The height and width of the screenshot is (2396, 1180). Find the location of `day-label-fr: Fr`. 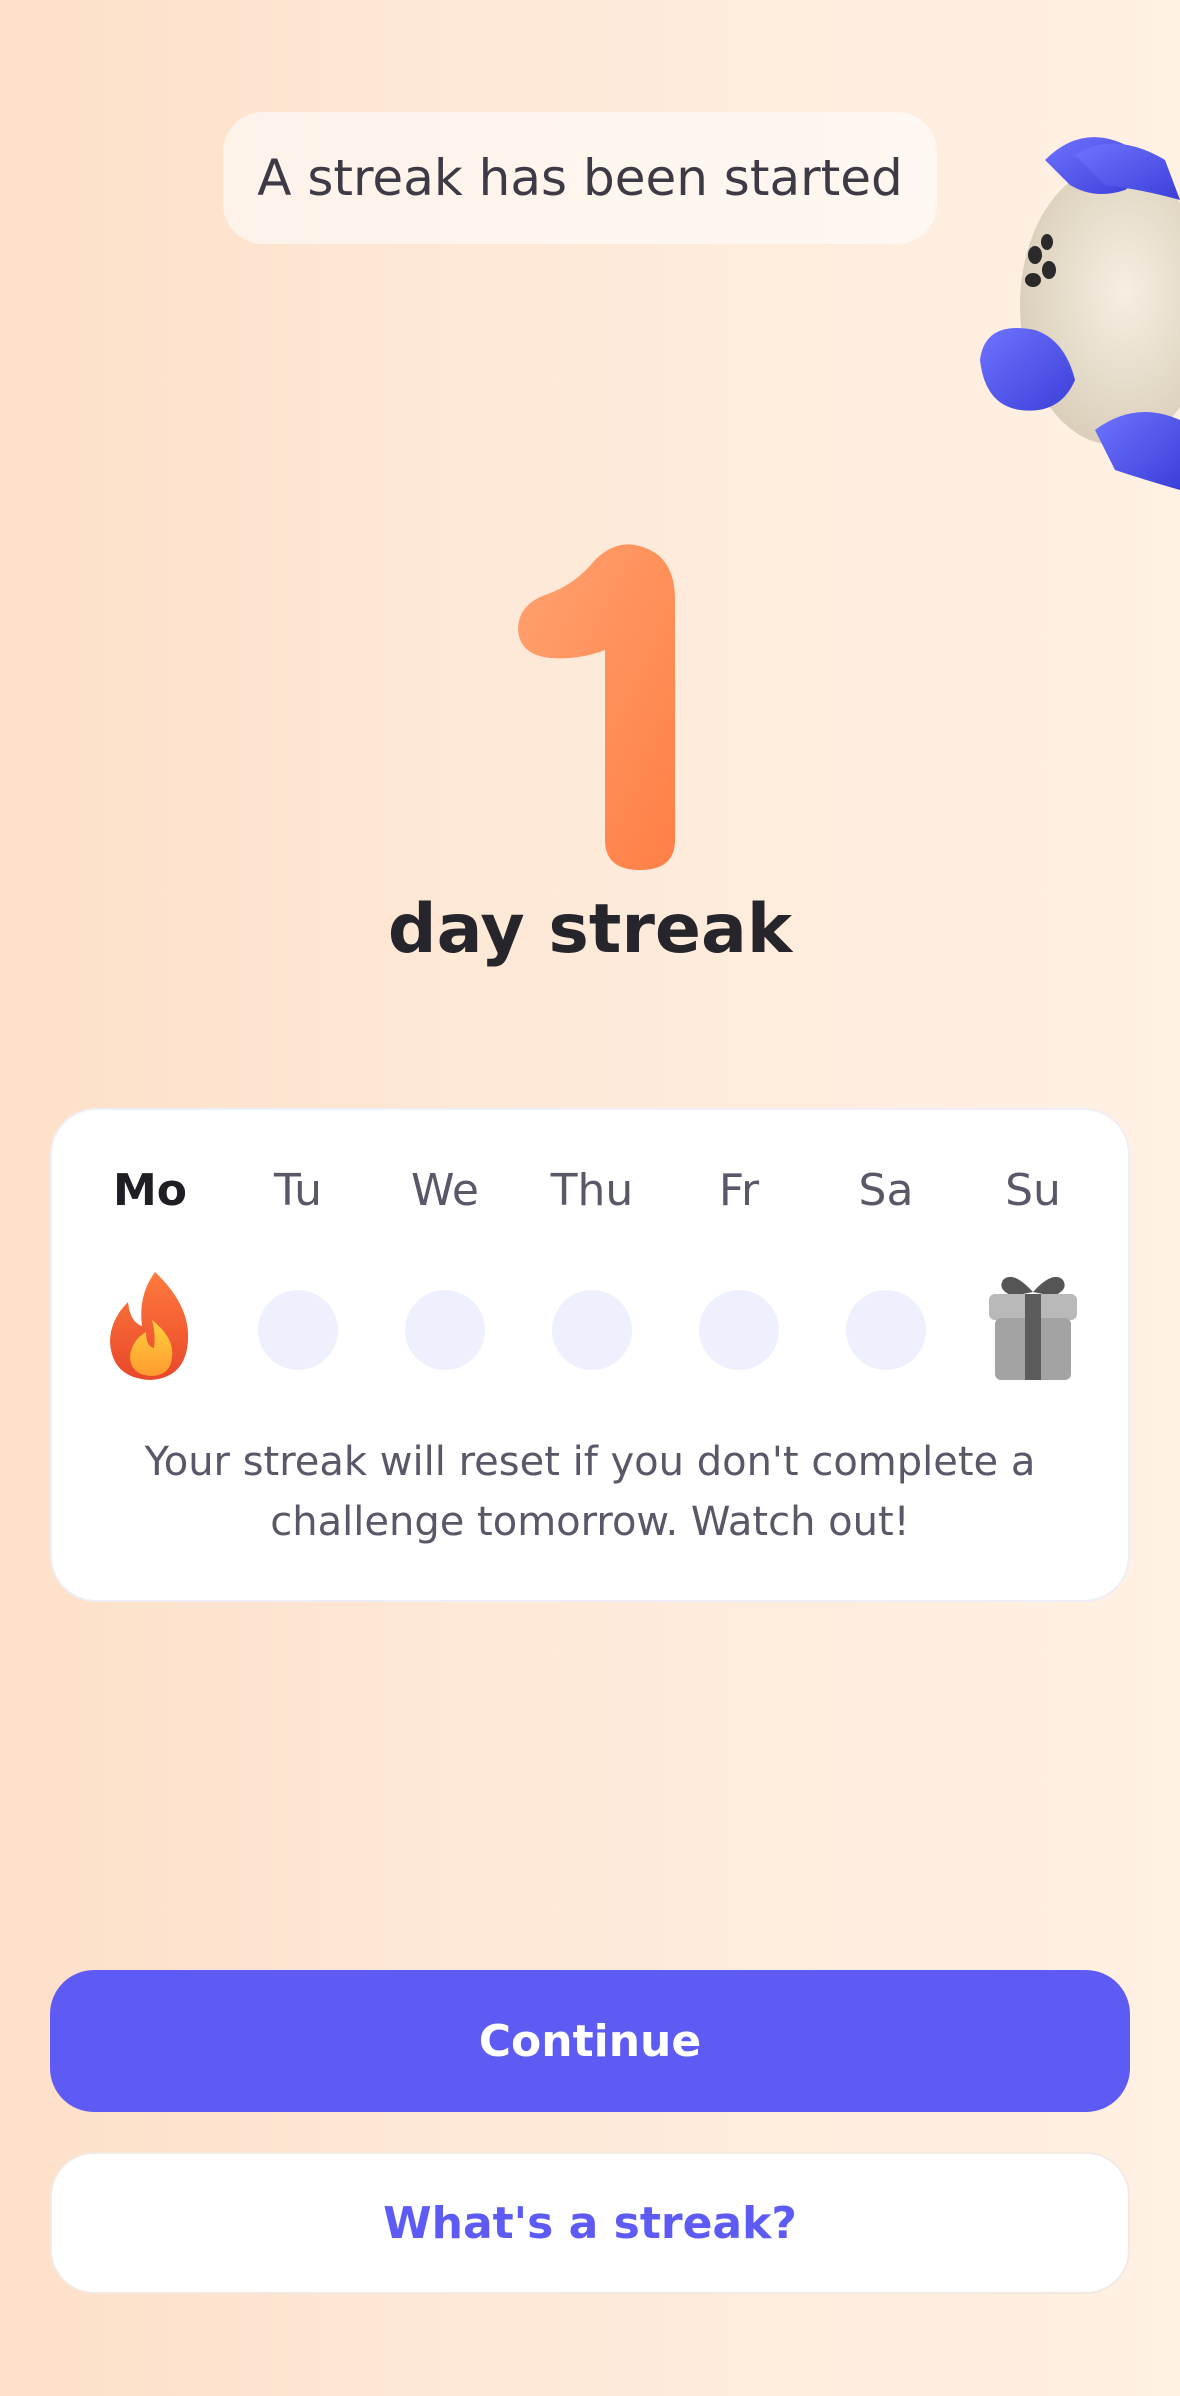

day-label-fr: Fr is located at coordinates (739, 1190).